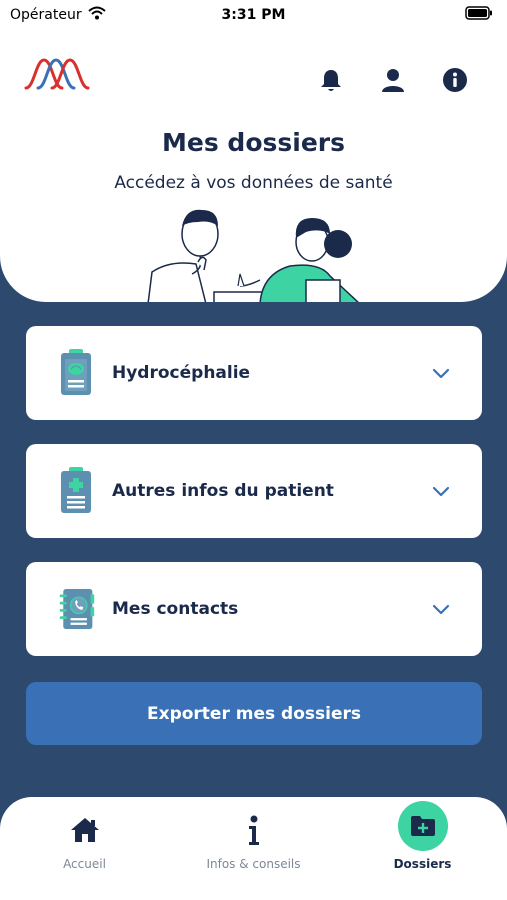 Image resolution: width=507 pixels, height=900 pixels. I want to click on tab-accueil: Accueil, so click(85, 841).